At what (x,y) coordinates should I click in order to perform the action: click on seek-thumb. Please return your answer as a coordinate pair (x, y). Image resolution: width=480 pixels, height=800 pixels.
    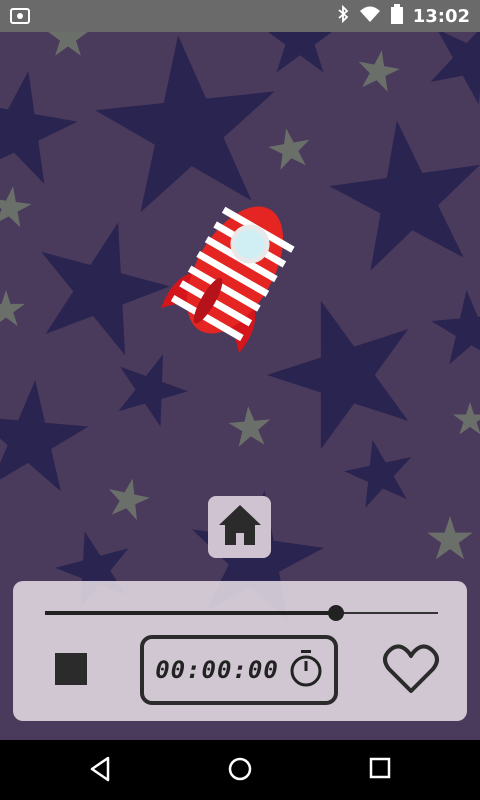
    Looking at the image, I should click on (335, 613).